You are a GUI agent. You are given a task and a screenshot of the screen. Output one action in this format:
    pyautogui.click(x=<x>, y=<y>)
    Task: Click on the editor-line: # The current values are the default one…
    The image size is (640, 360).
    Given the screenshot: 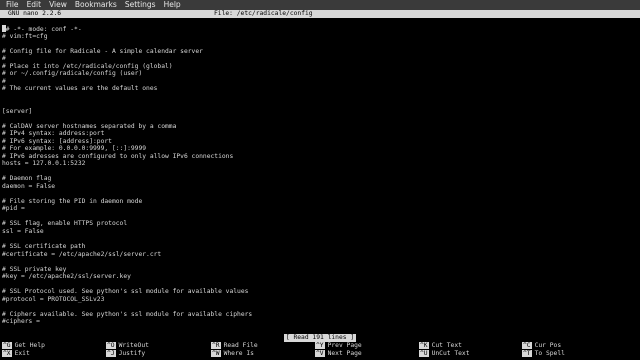 What is the action you would take?
    pyautogui.click(x=80, y=89)
    